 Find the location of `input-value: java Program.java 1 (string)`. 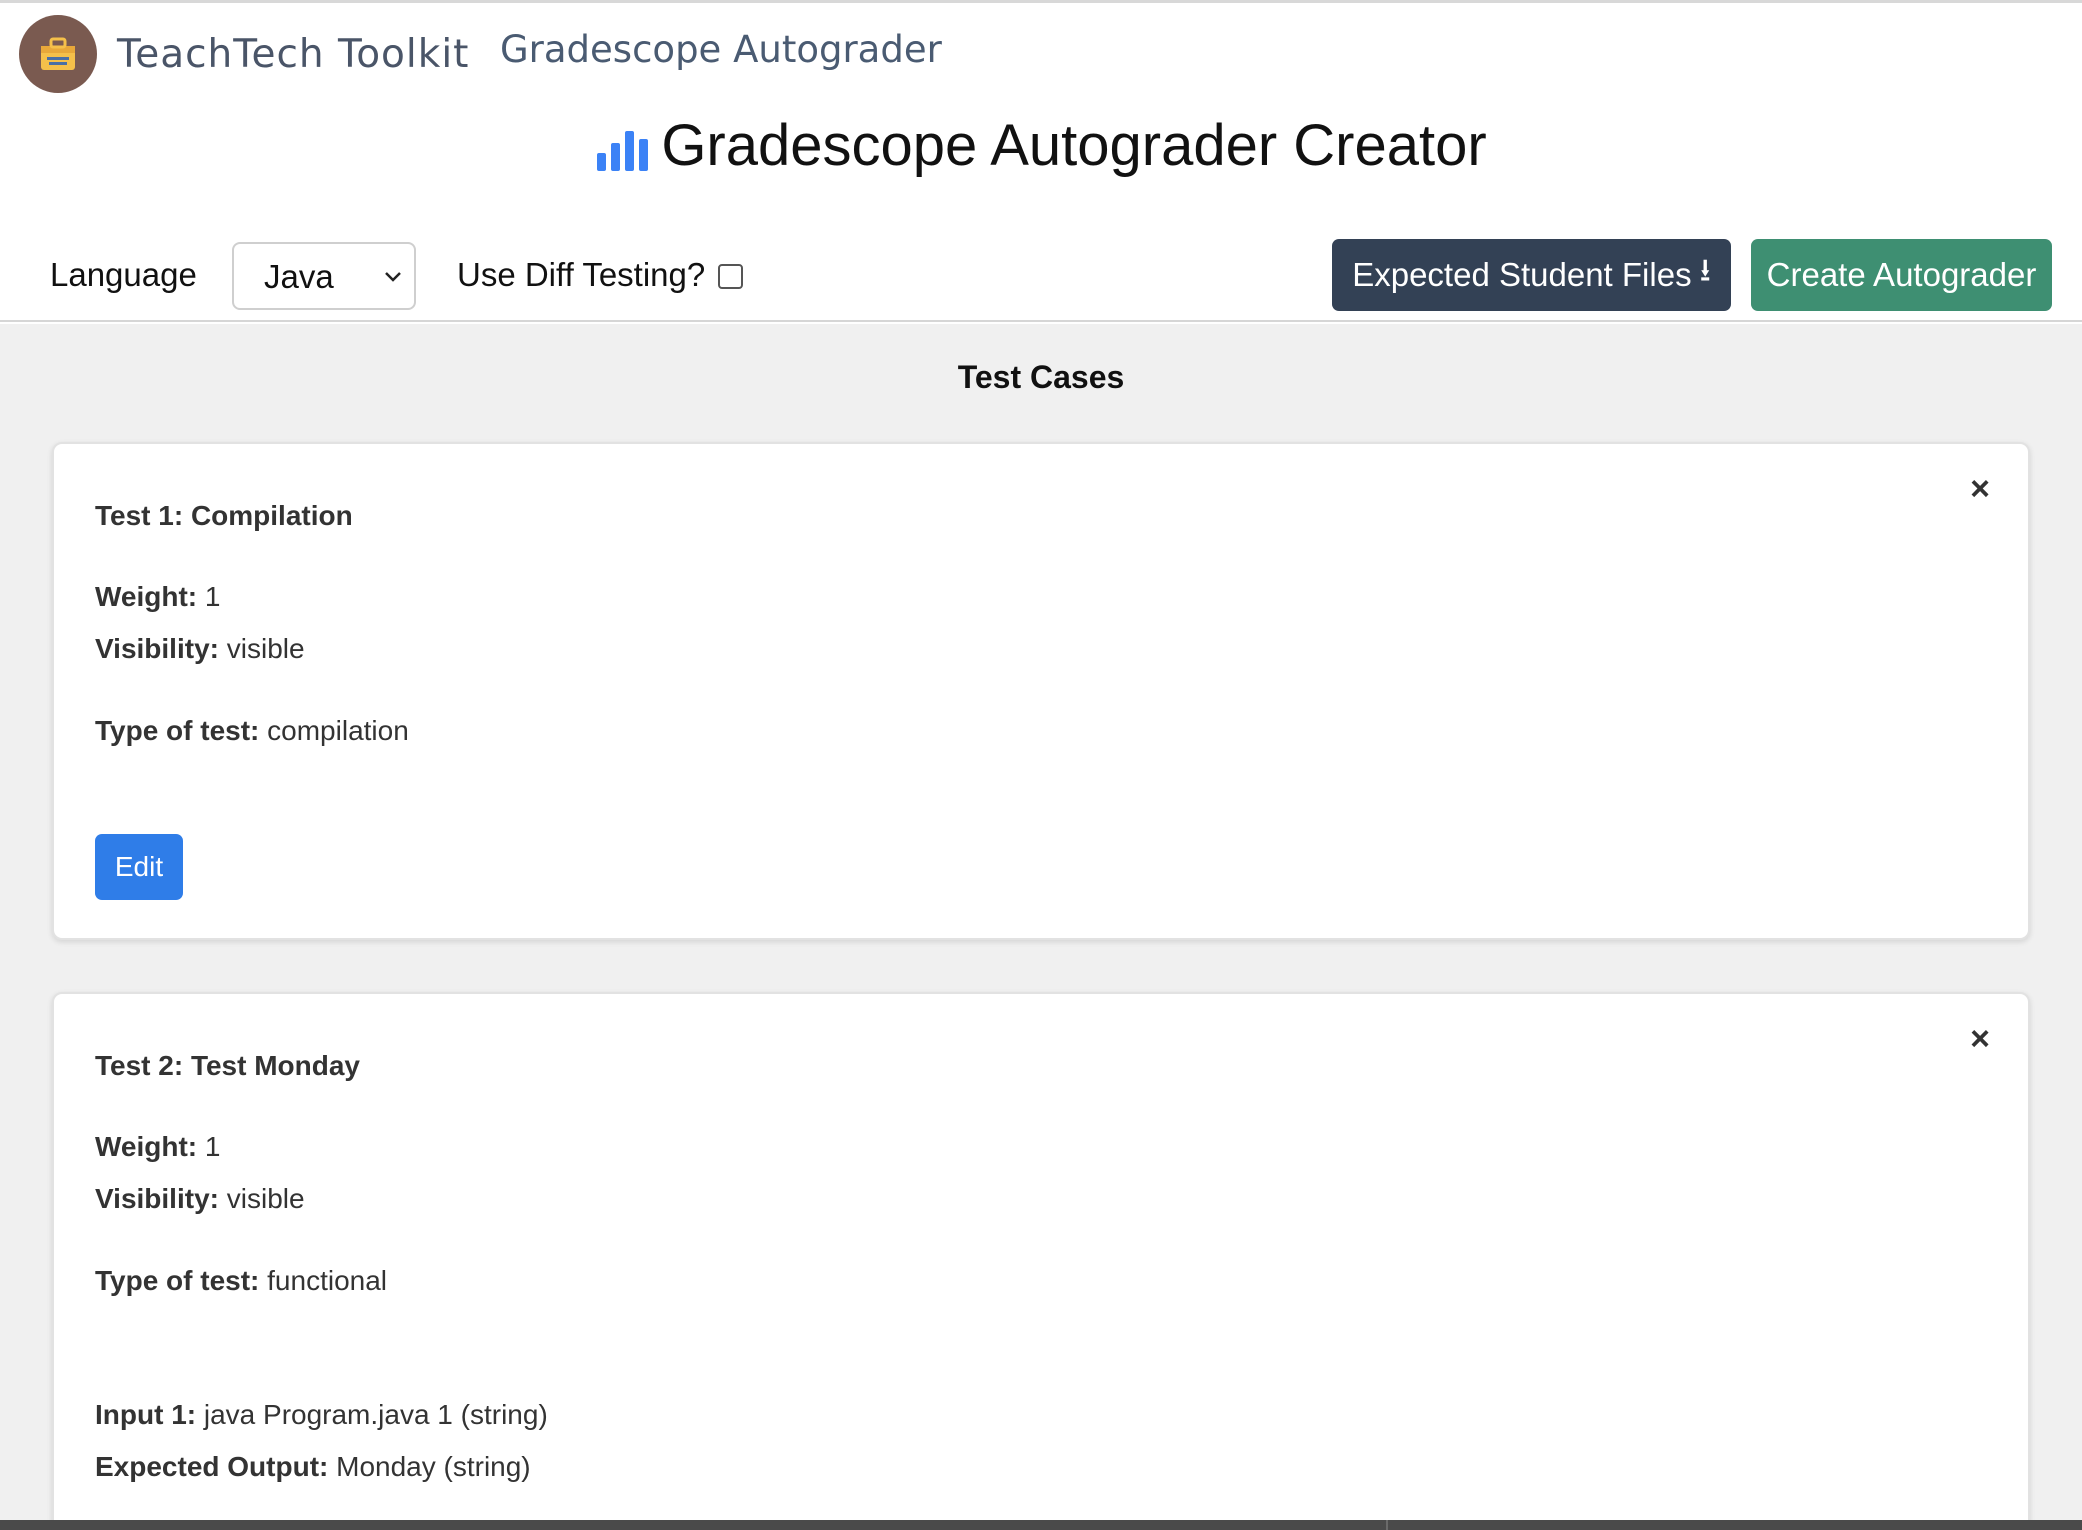

input-value: java Program.java 1 (string) is located at coordinates (375, 1414).